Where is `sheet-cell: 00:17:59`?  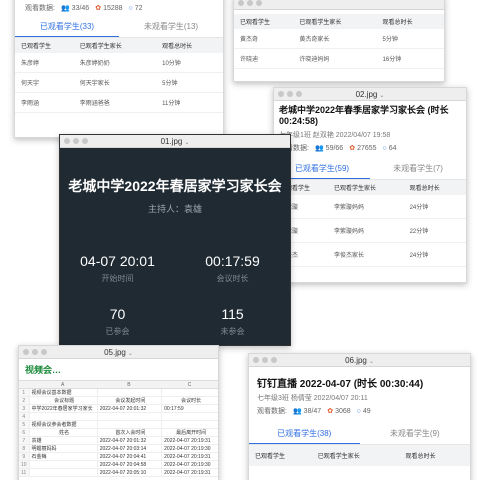
sheet-cell: 00:17:59 is located at coordinates (189, 408).